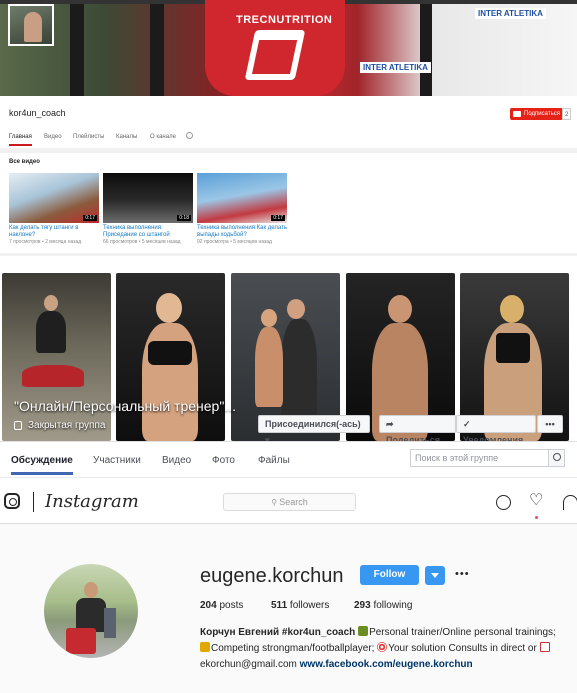  What do you see at coordinates (435, 575) in the screenshot?
I see `suggestions-dropdown-button` at bounding box center [435, 575].